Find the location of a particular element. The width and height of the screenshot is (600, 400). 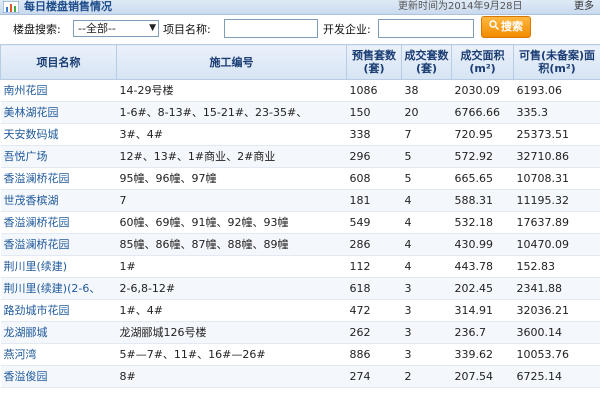

sold-area-cell: 443.78 is located at coordinates (482, 266).